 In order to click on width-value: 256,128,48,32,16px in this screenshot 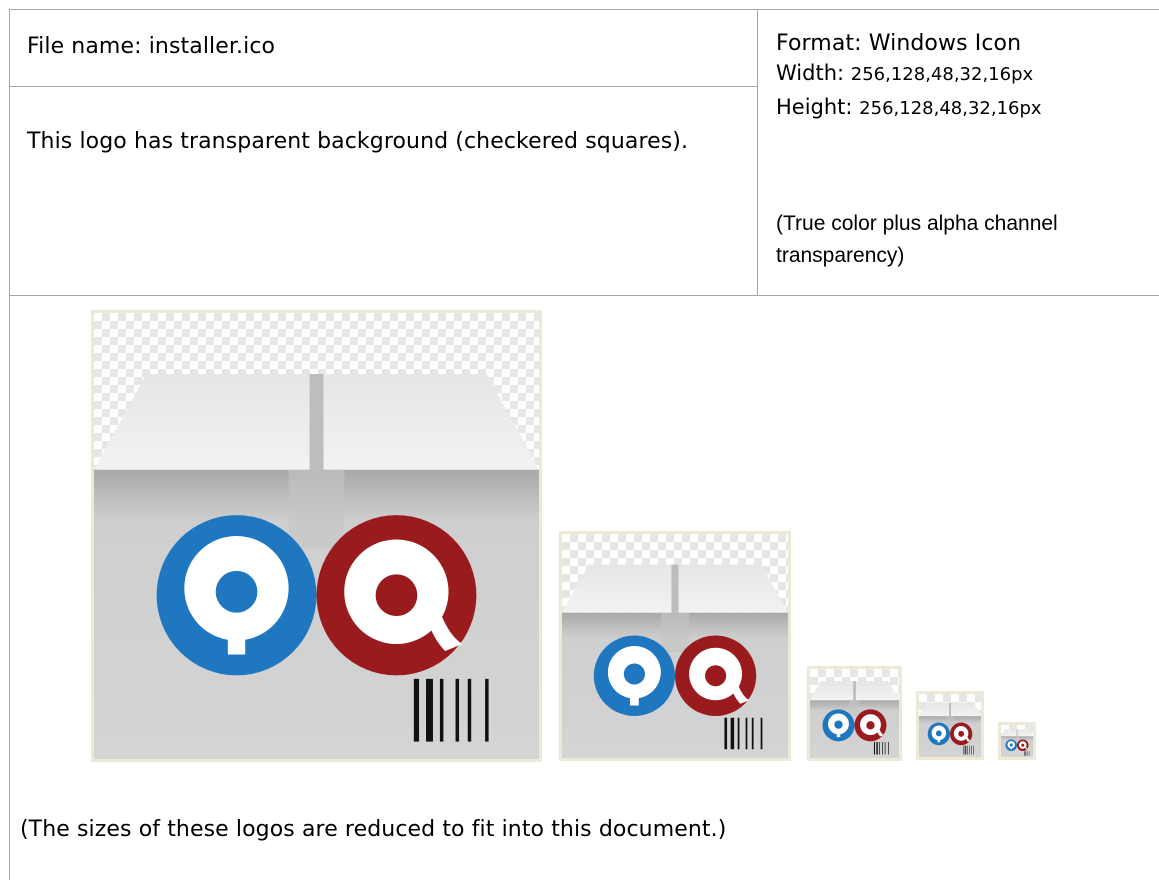, I will do `click(942, 74)`.